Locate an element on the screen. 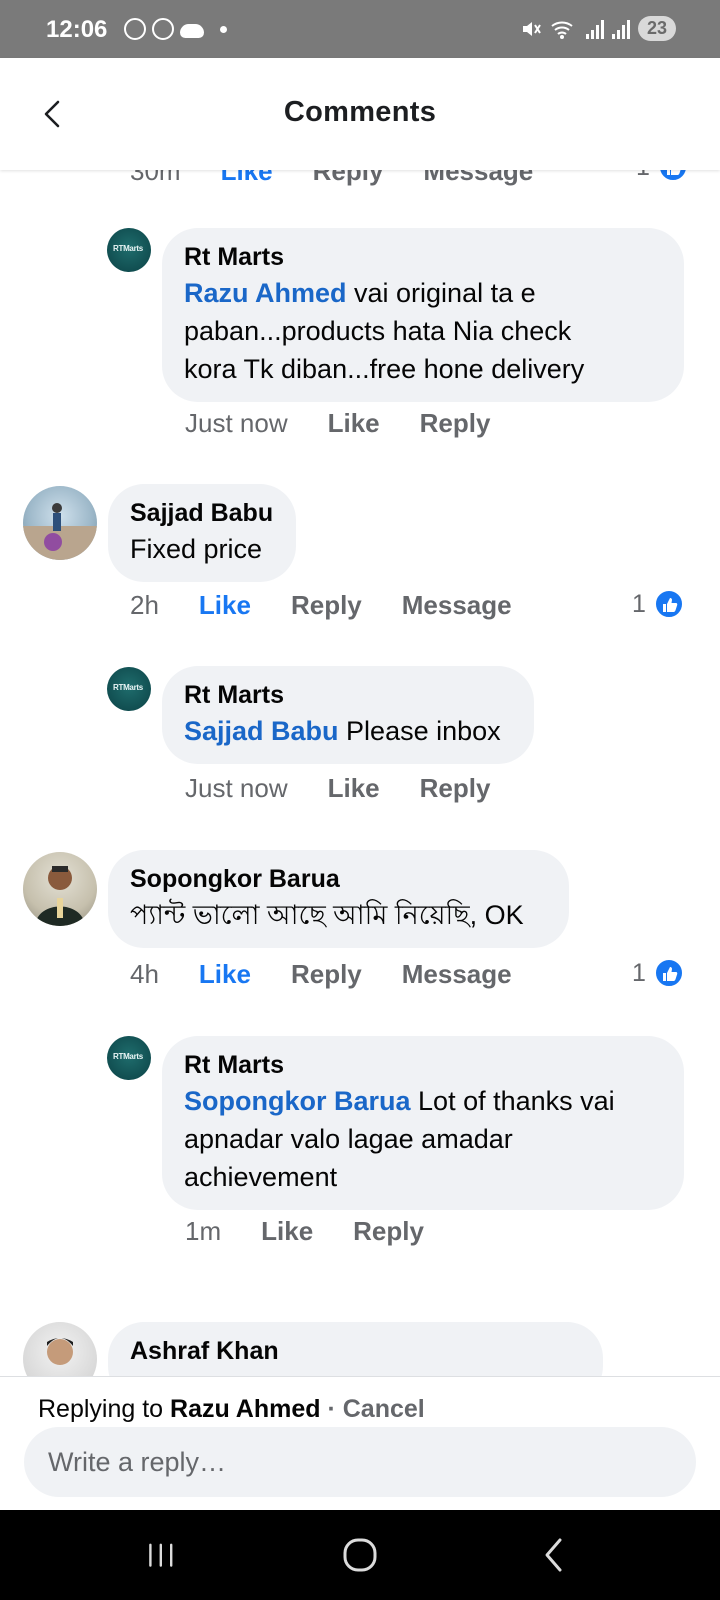 The image size is (720, 1600). comment-text: Sajjad Babu Please inbox is located at coordinates (342, 731).